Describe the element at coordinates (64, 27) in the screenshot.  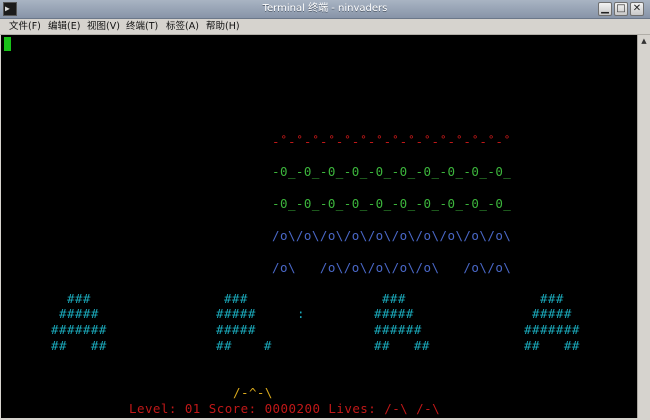
I see `menu-edit: 编辑(E)` at that location.